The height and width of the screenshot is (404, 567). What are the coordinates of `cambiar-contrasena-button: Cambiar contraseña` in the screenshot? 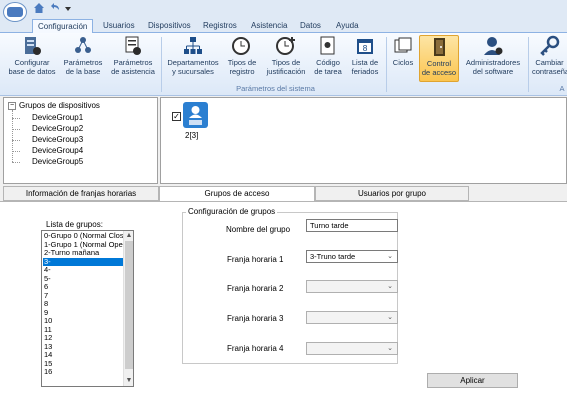 It's located at (549, 59).